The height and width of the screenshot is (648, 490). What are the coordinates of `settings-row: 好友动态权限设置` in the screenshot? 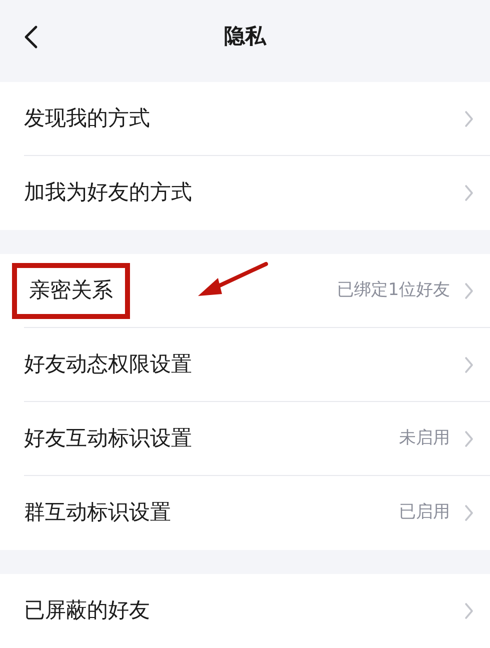 It's located at (245, 365).